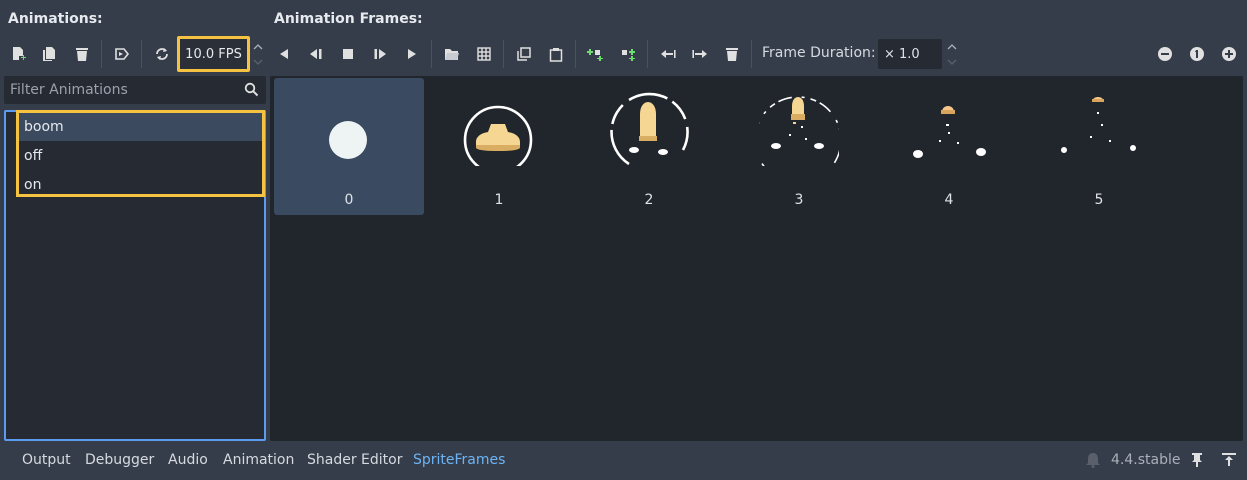 This screenshot has width=1247, height=480. Describe the element at coordinates (258, 460) in the screenshot. I see `tab-animation: Animation` at that location.